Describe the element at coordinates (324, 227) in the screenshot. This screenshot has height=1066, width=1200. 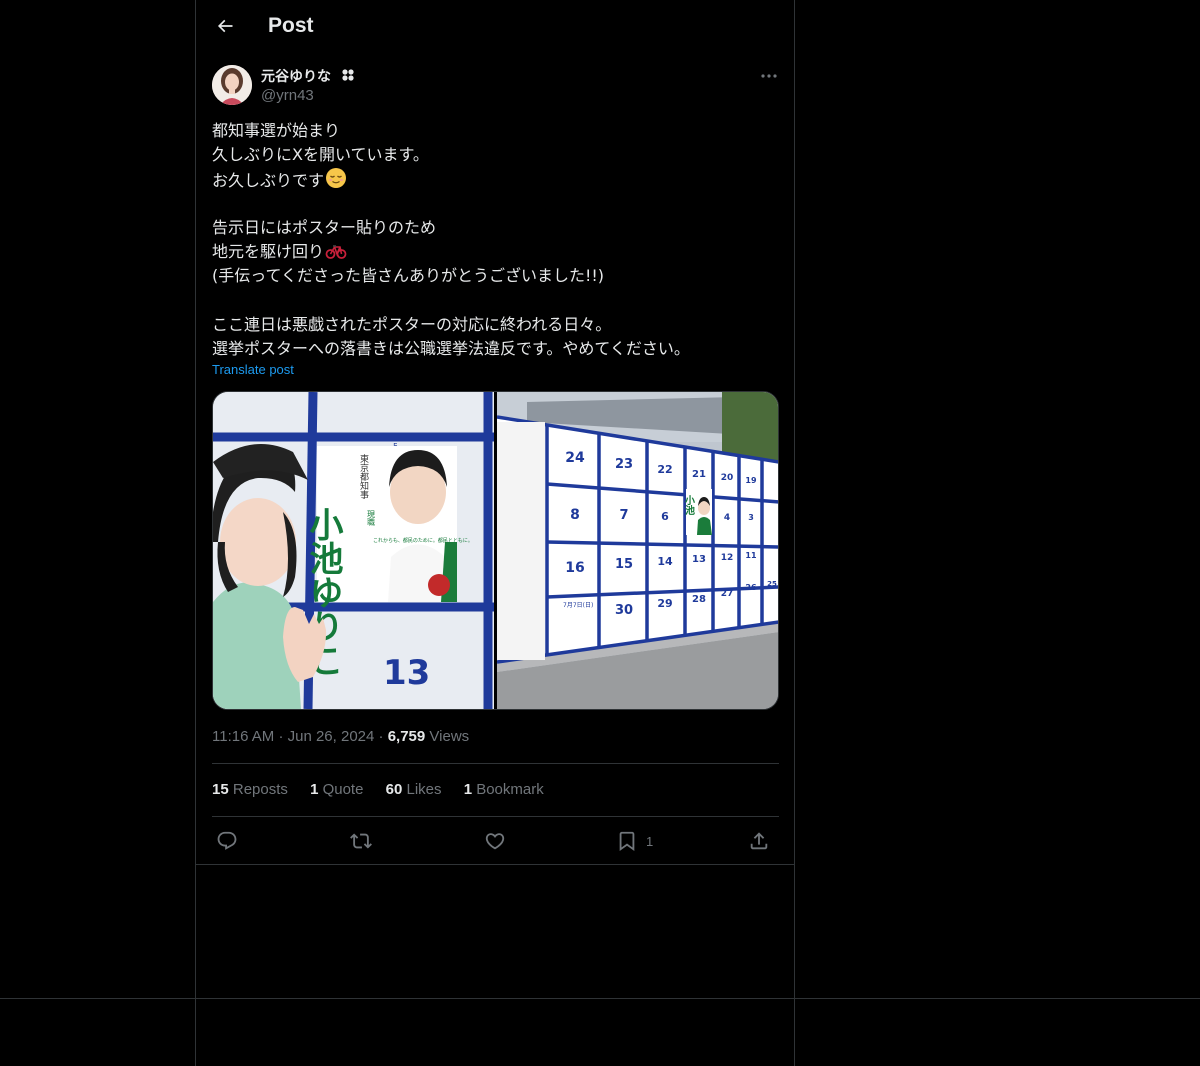
I see `post-line: 告示日にはポスター貼りのため` at that location.